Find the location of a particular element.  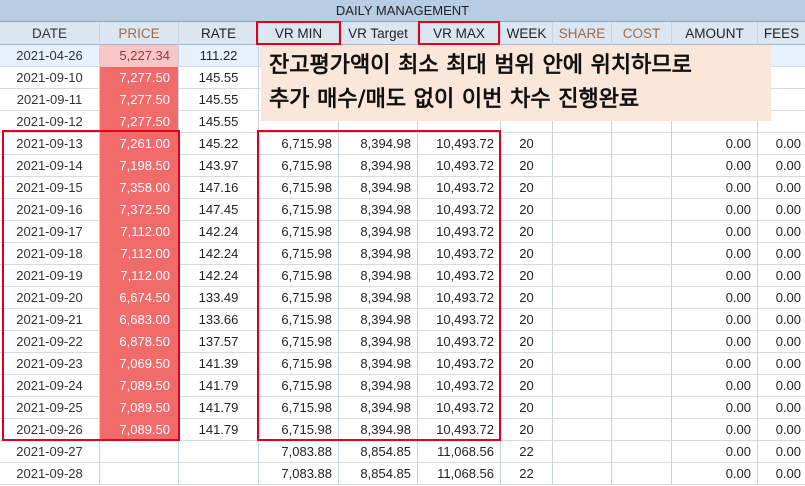

row-rate: 141.79 is located at coordinates (219, 408).